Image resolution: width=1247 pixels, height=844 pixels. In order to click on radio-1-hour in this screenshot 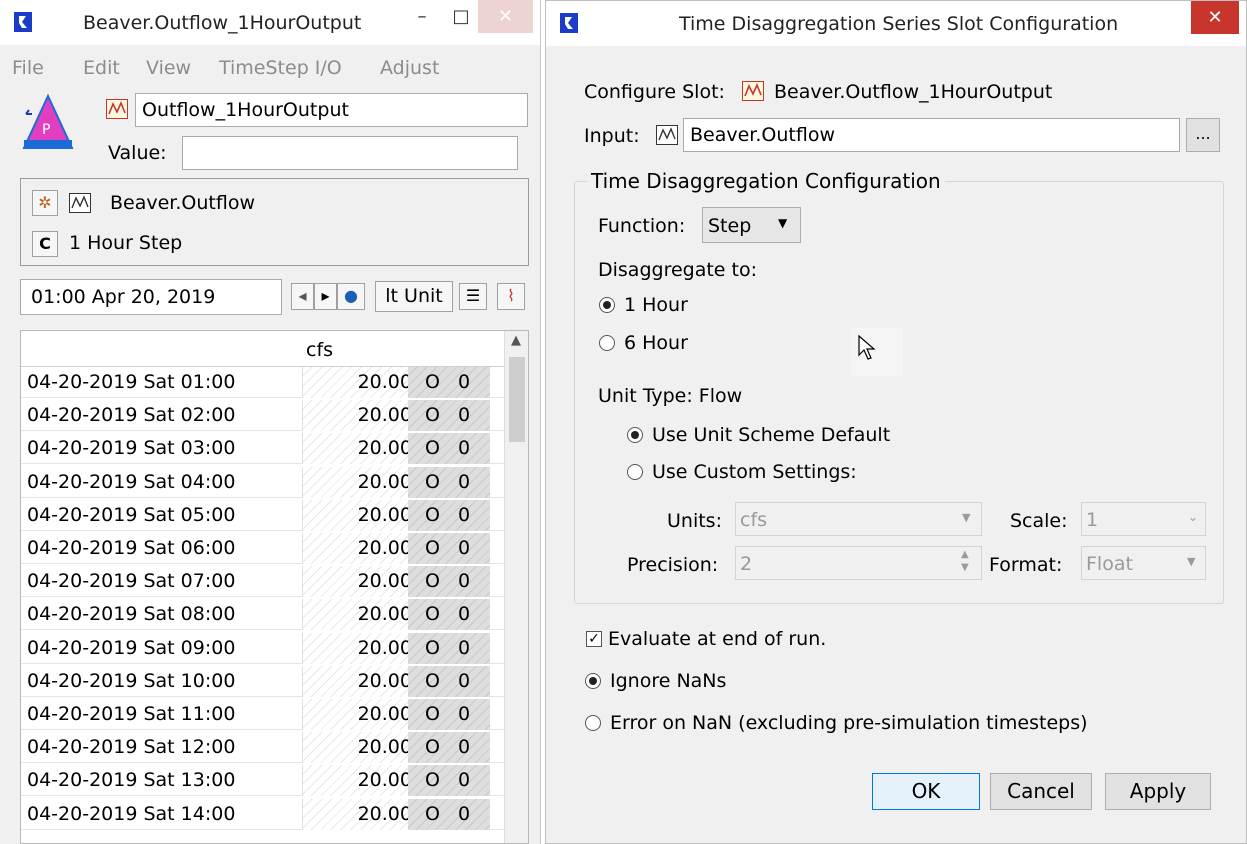, I will do `click(607, 305)`.